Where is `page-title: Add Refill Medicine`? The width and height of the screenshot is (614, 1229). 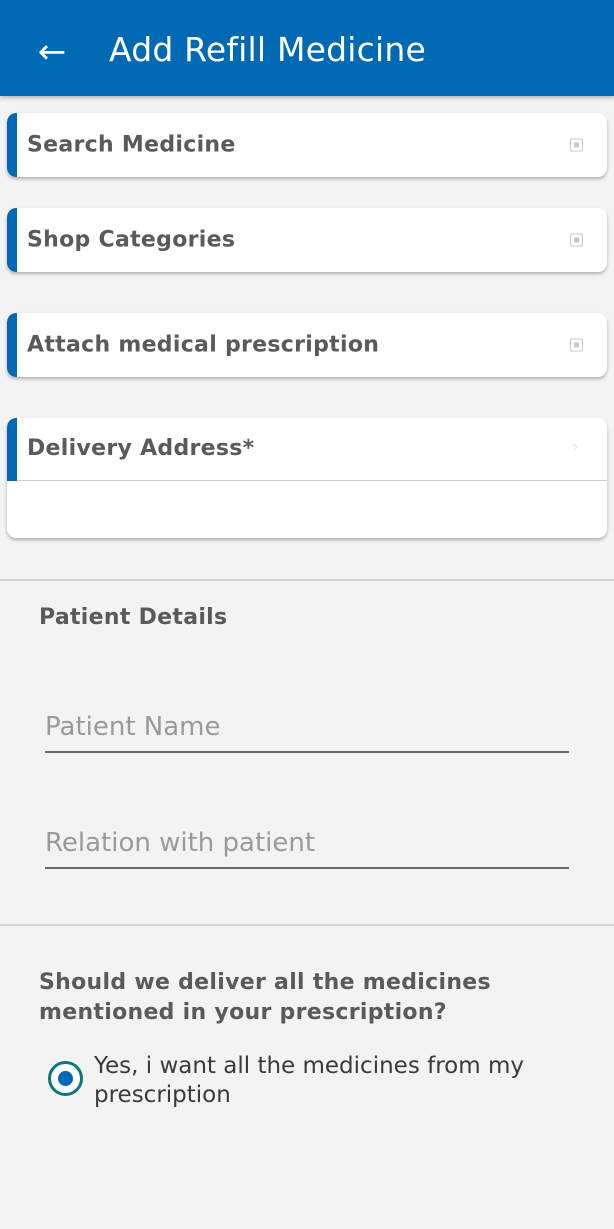
page-title: Add Refill Medicine is located at coordinates (267, 49).